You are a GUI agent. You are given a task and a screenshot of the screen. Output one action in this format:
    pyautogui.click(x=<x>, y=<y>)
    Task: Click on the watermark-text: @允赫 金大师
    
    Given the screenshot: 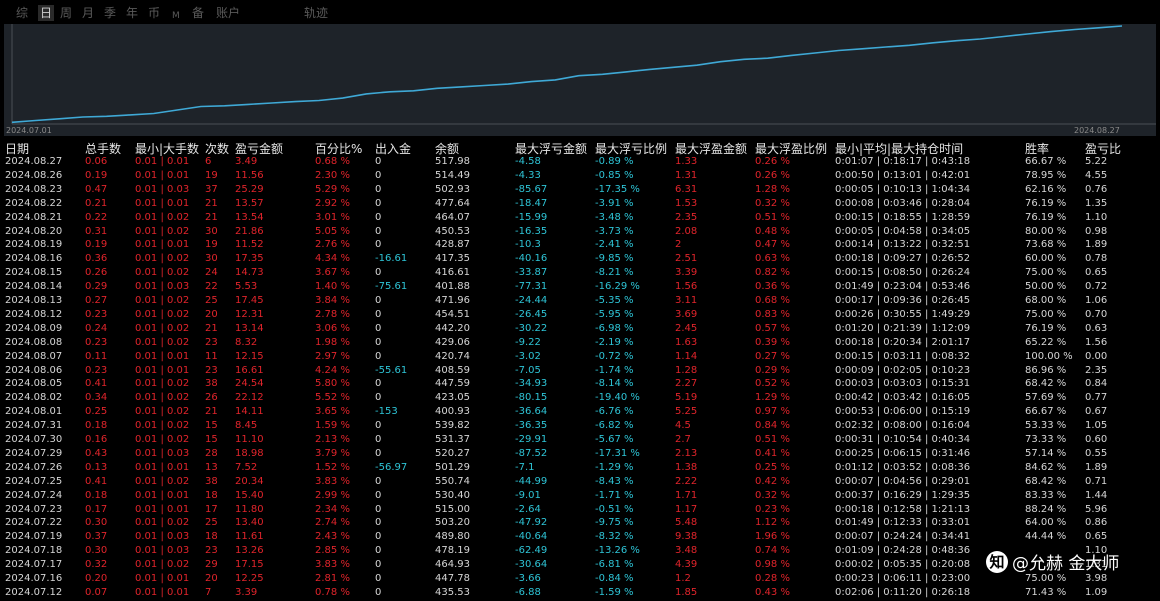 What is the action you would take?
    pyautogui.click(x=1066, y=564)
    